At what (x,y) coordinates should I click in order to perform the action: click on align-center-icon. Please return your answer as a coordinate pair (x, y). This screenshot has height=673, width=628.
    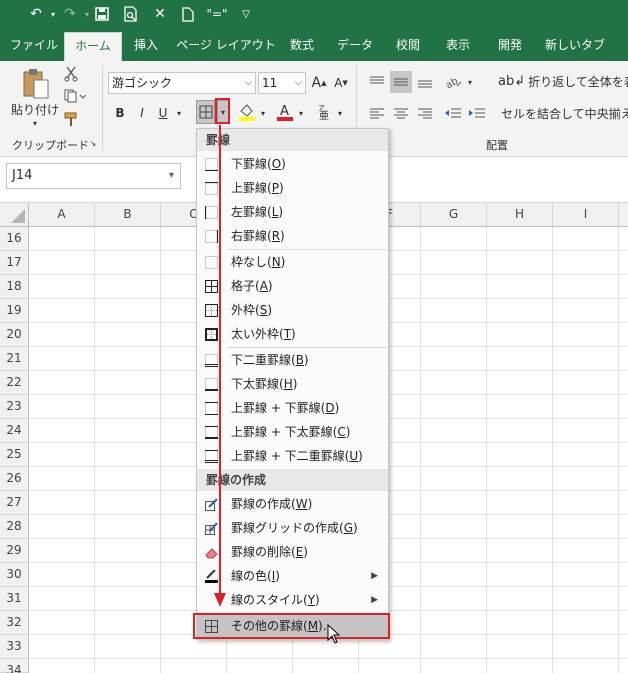
    Looking at the image, I should click on (401, 114).